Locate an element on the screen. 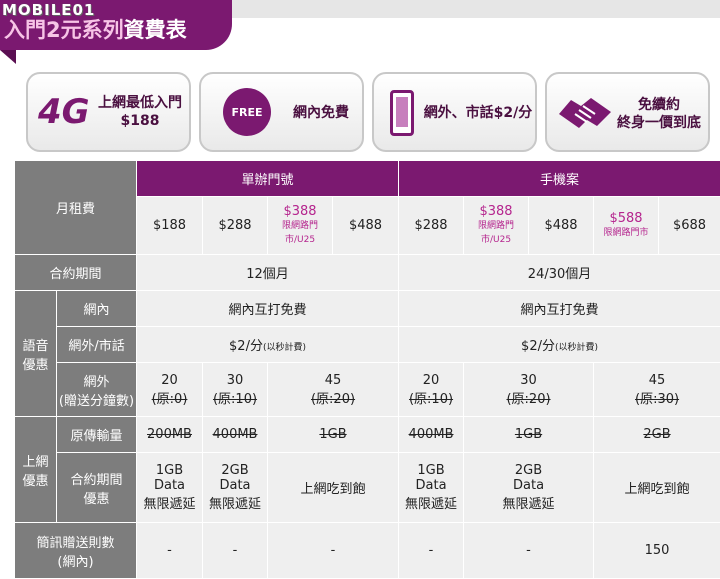 Image resolution: width=720 pixels, height=579 pixels. table-row-contract: 合約期間 12個月 24/30個月 is located at coordinates (366, 272).